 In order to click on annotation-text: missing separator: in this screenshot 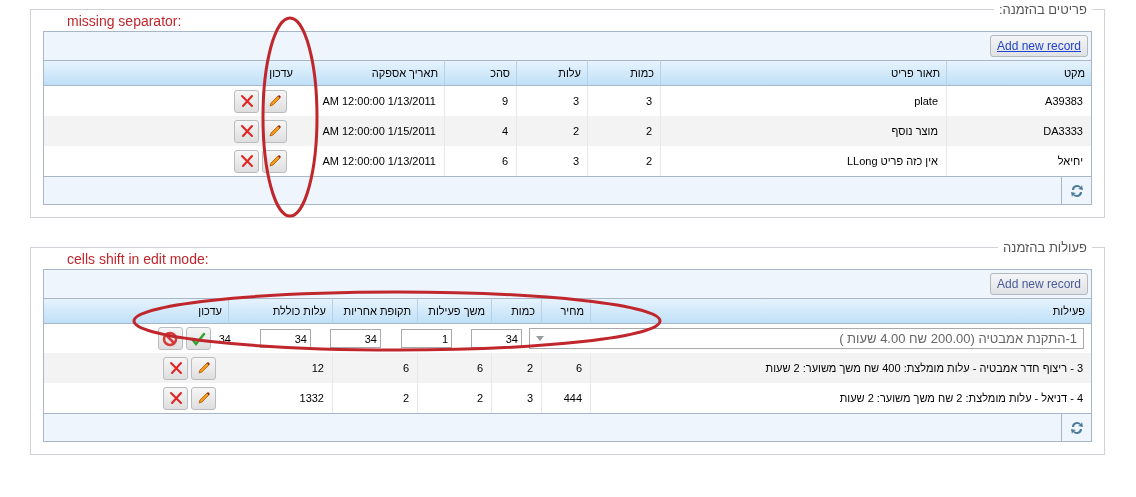, I will do `click(124, 22)`.